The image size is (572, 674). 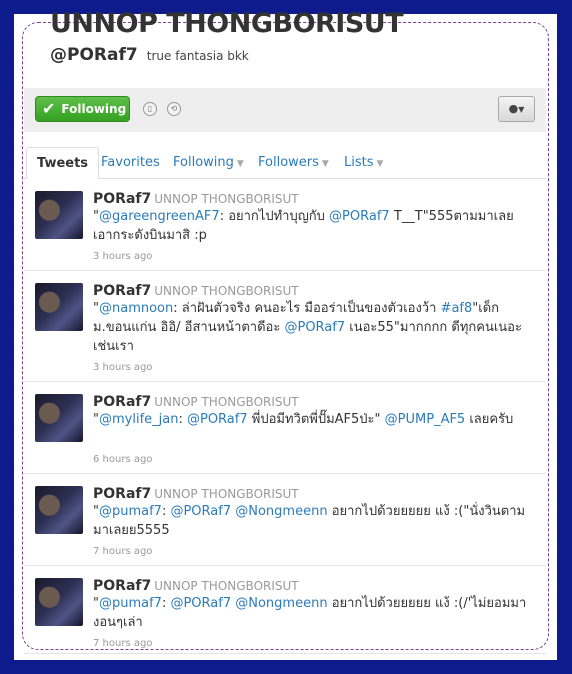 I want to click on device-icon: ▯, so click(x=150, y=109).